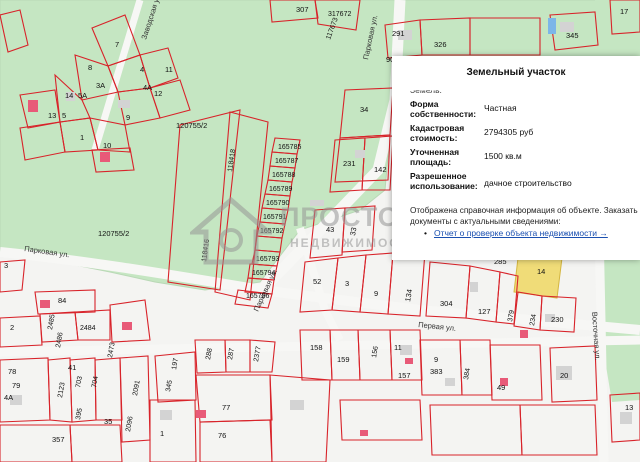 The image size is (640, 462). I want to click on parcel-label: 2, so click(12, 327).